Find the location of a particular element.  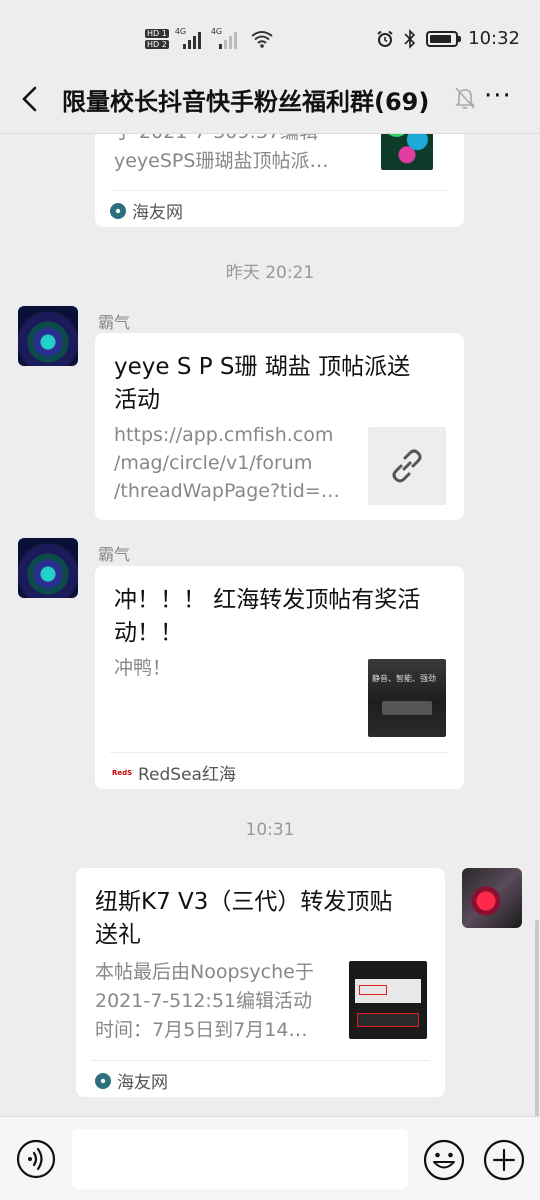

signal-1-label: 4G is located at coordinates (180, 31).